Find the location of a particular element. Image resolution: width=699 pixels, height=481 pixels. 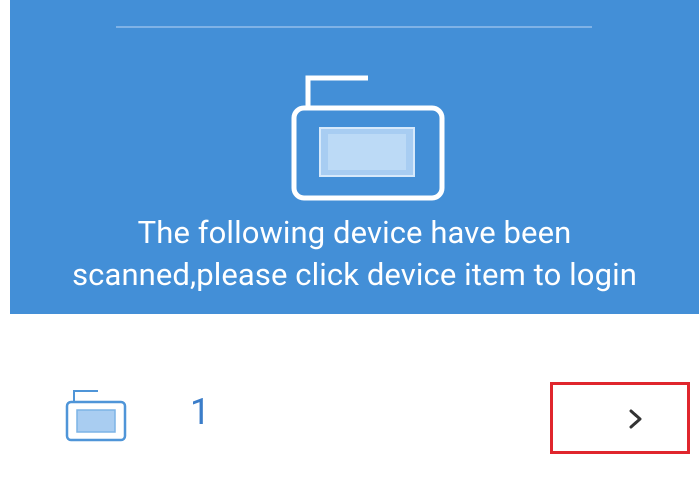

device-name: 1 is located at coordinates (200, 412).